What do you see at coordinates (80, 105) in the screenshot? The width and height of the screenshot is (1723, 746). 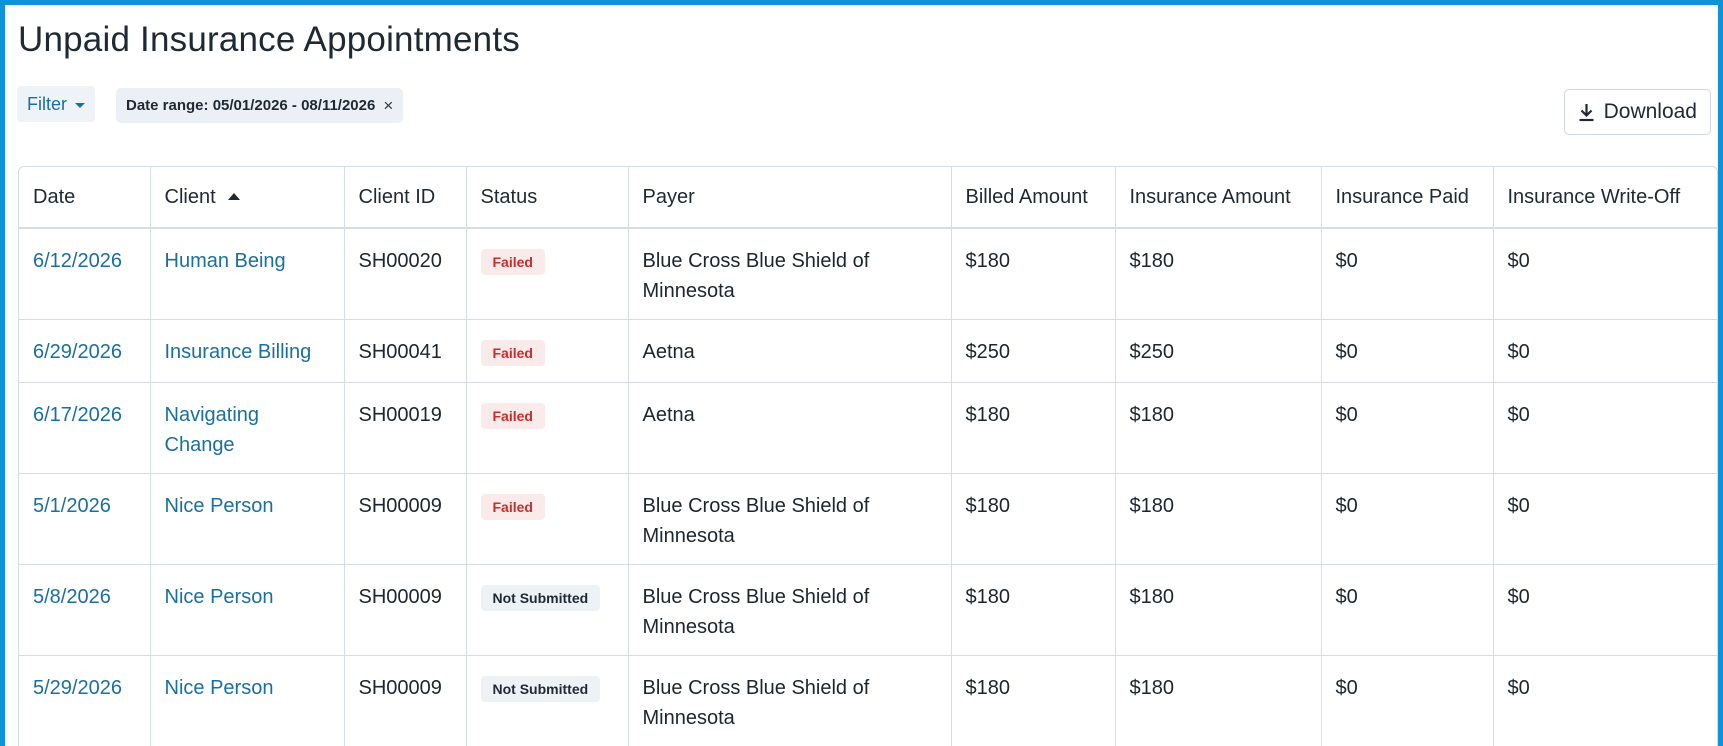 I see `chevron-down-icon` at bounding box center [80, 105].